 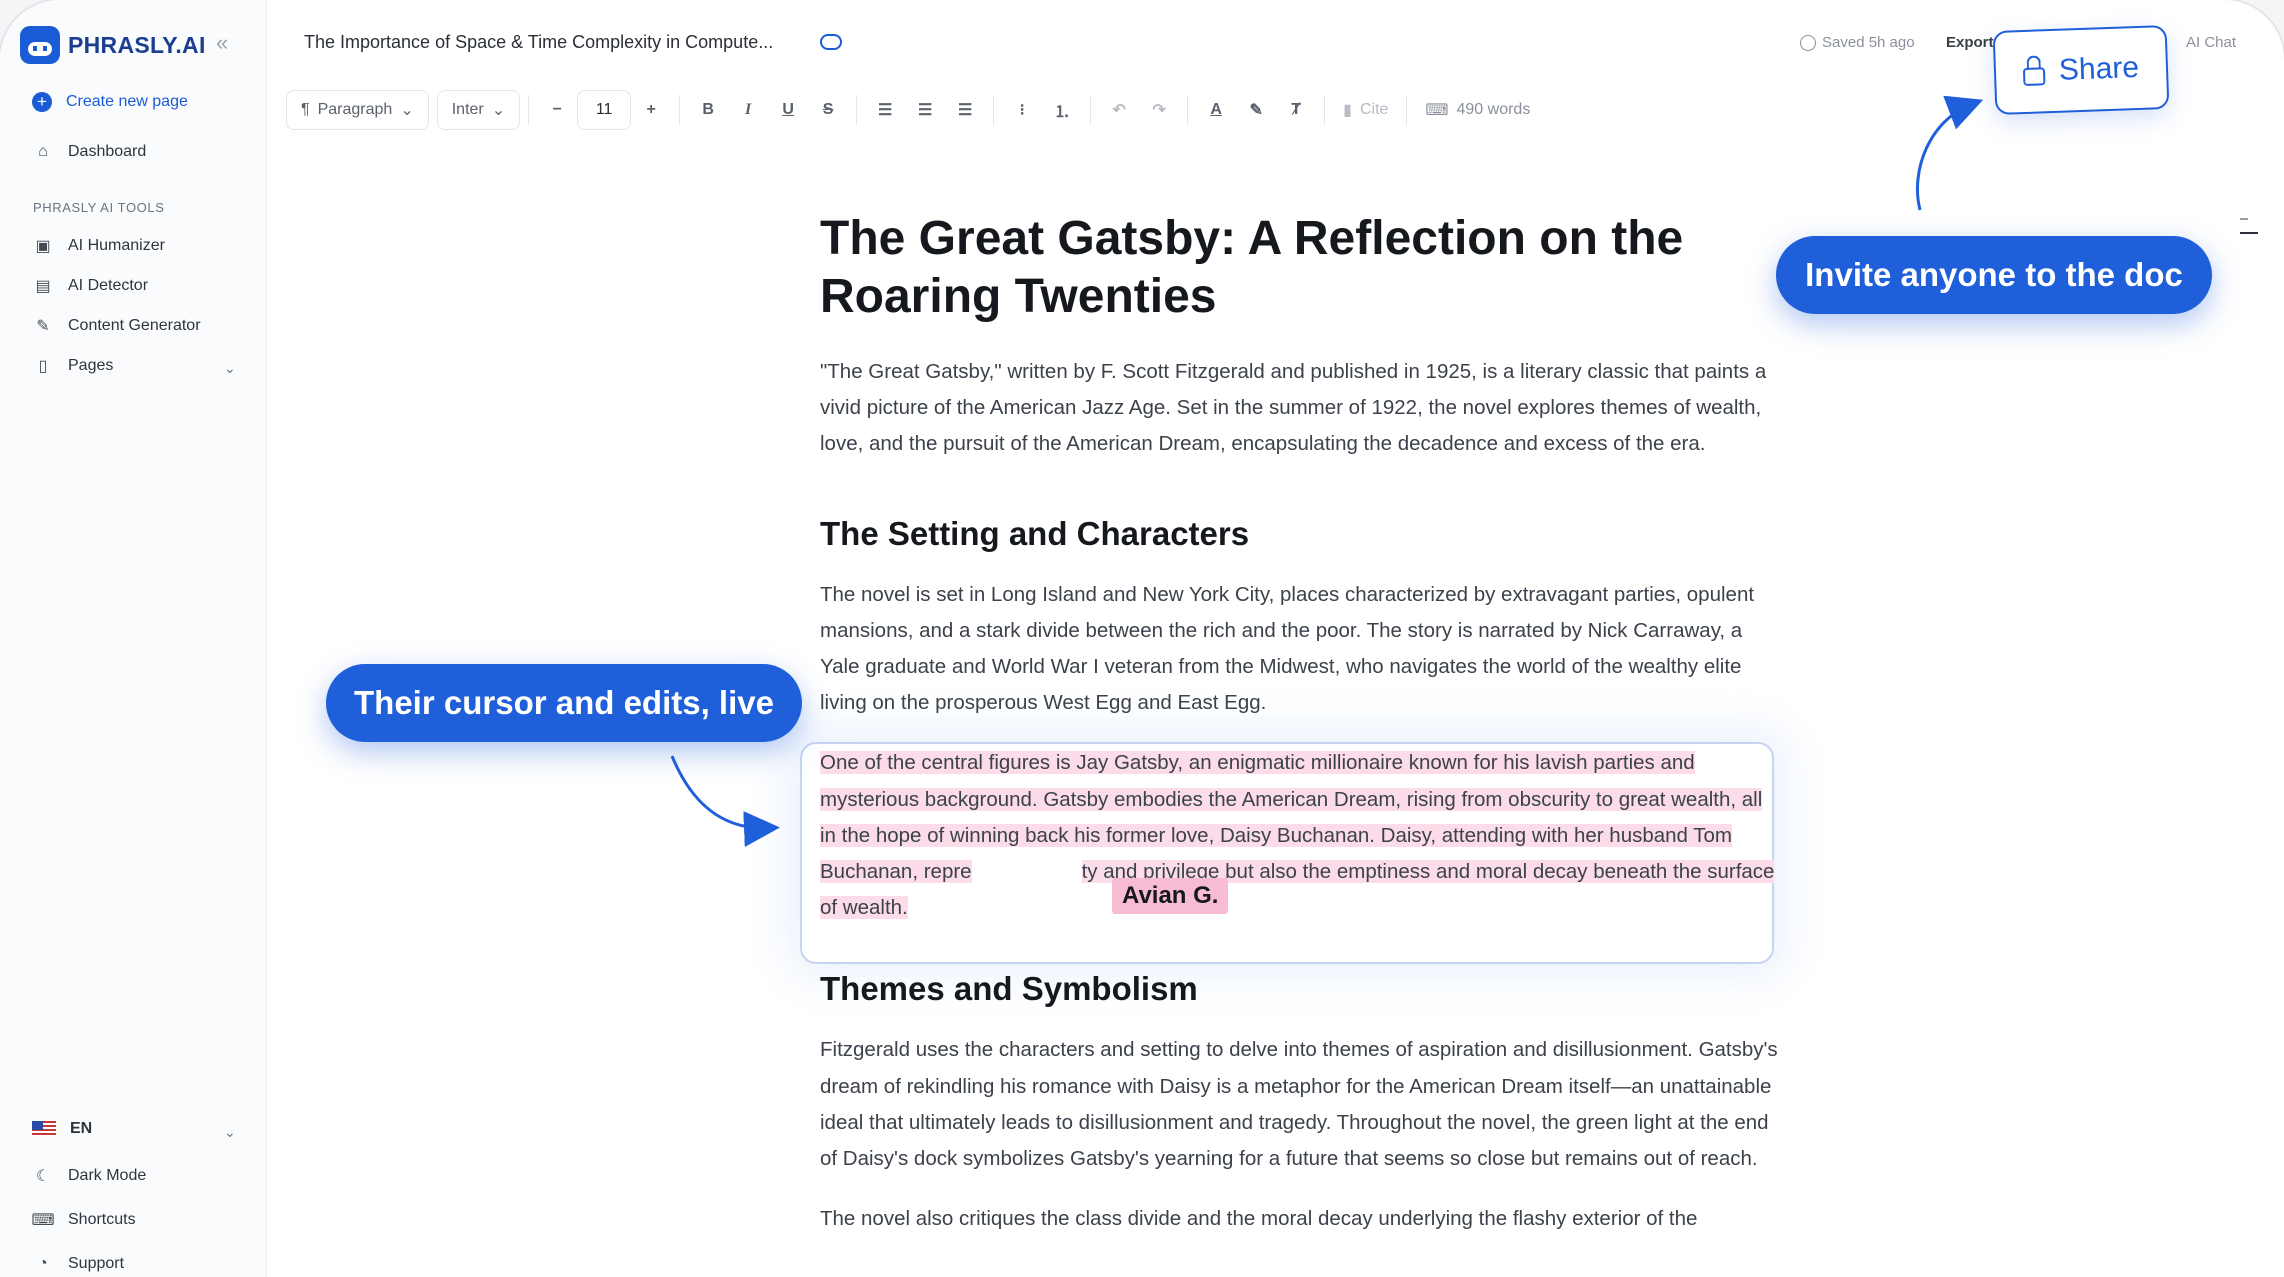 What do you see at coordinates (925, 110) in the screenshot?
I see `align-center-icon: ☰` at bounding box center [925, 110].